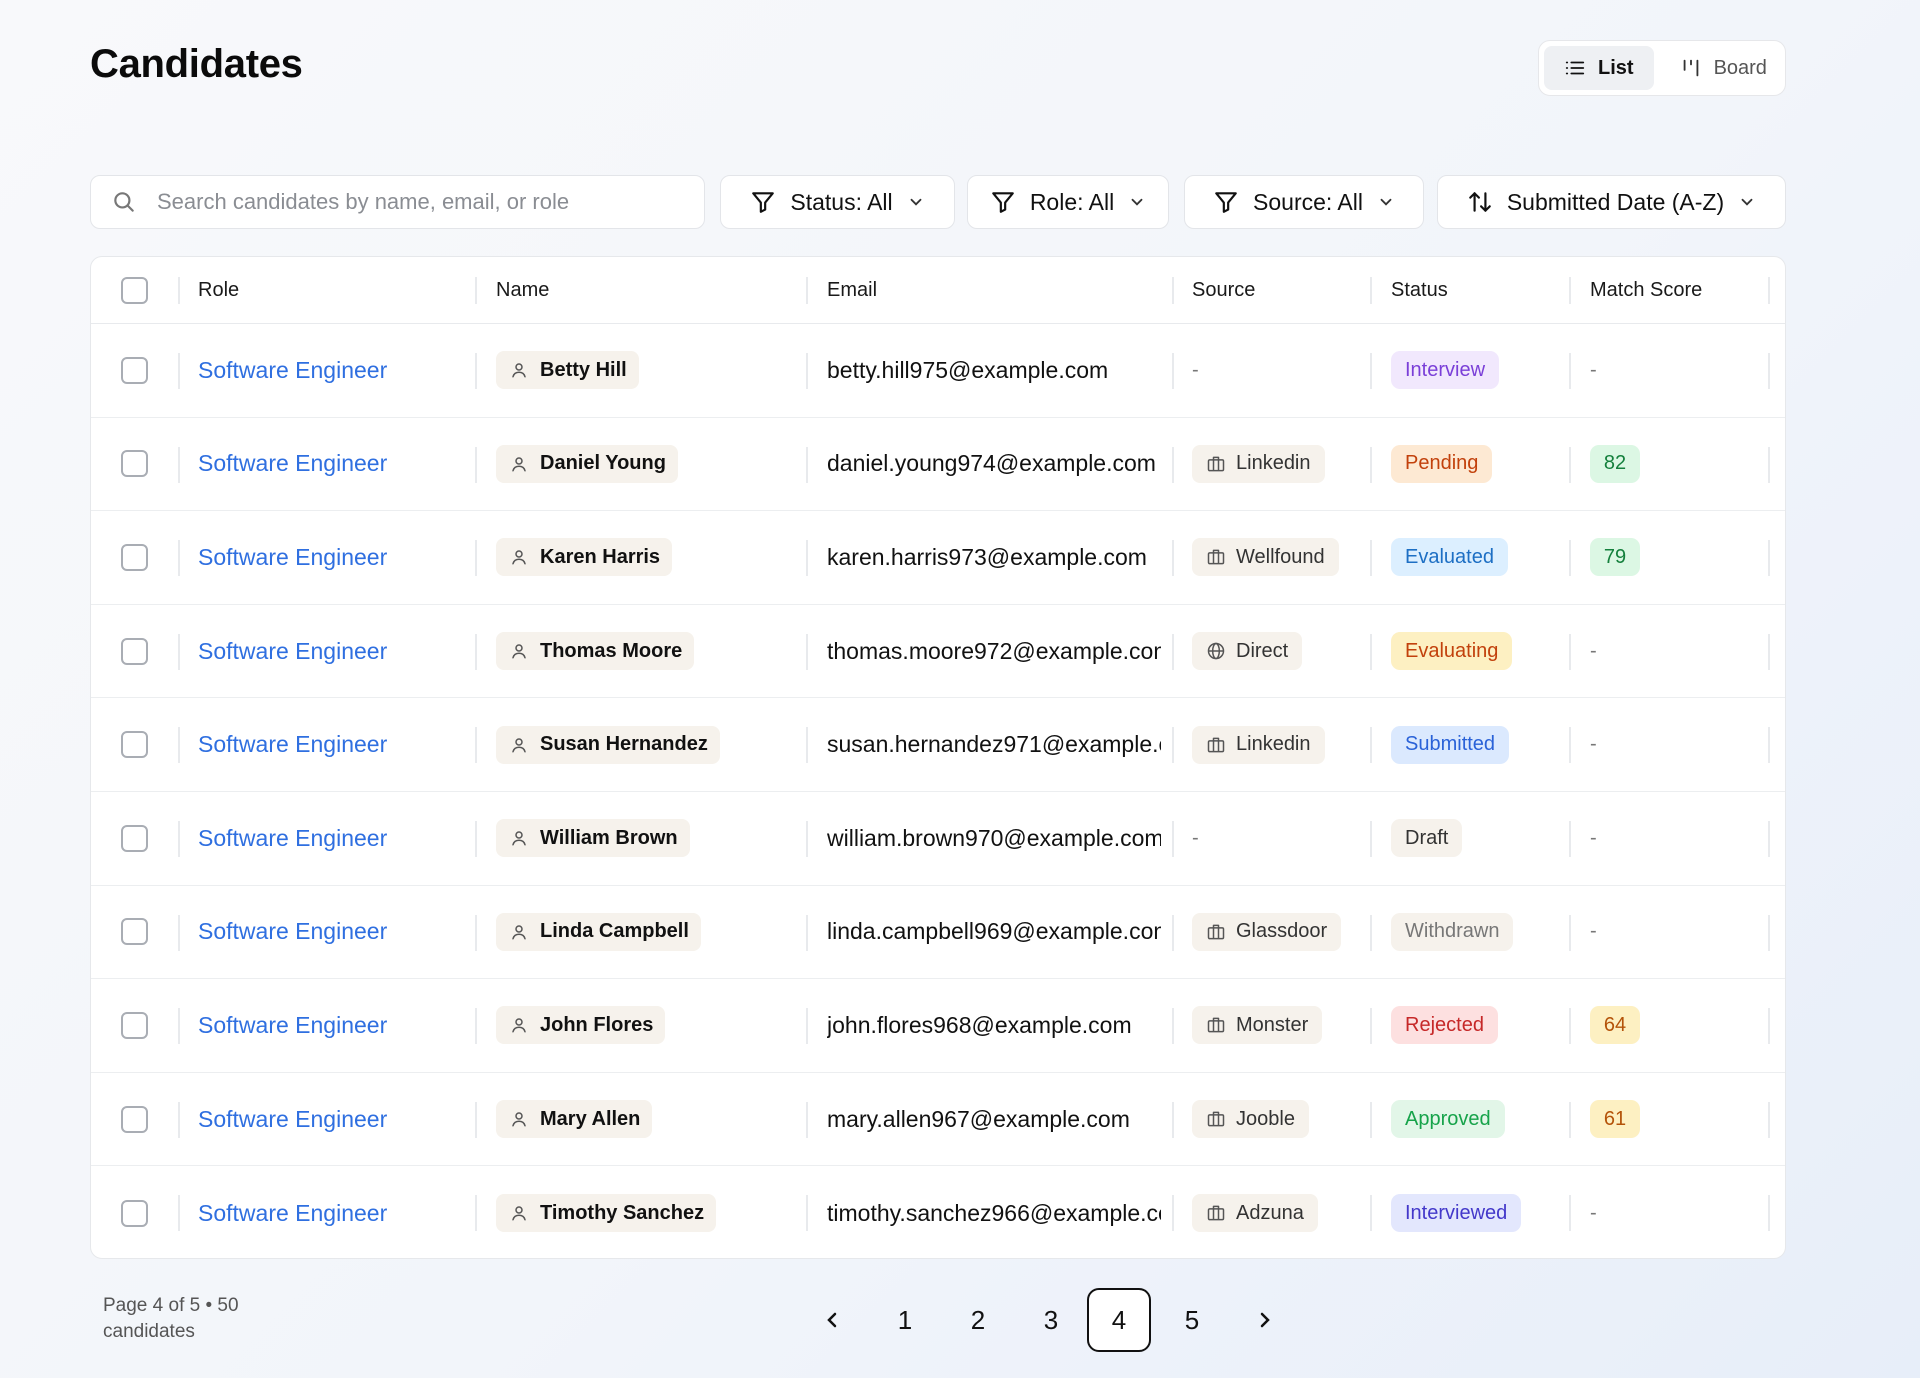 The width and height of the screenshot is (1920, 1378). What do you see at coordinates (1282, 370) in the screenshot?
I see `source-cell: -` at bounding box center [1282, 370].